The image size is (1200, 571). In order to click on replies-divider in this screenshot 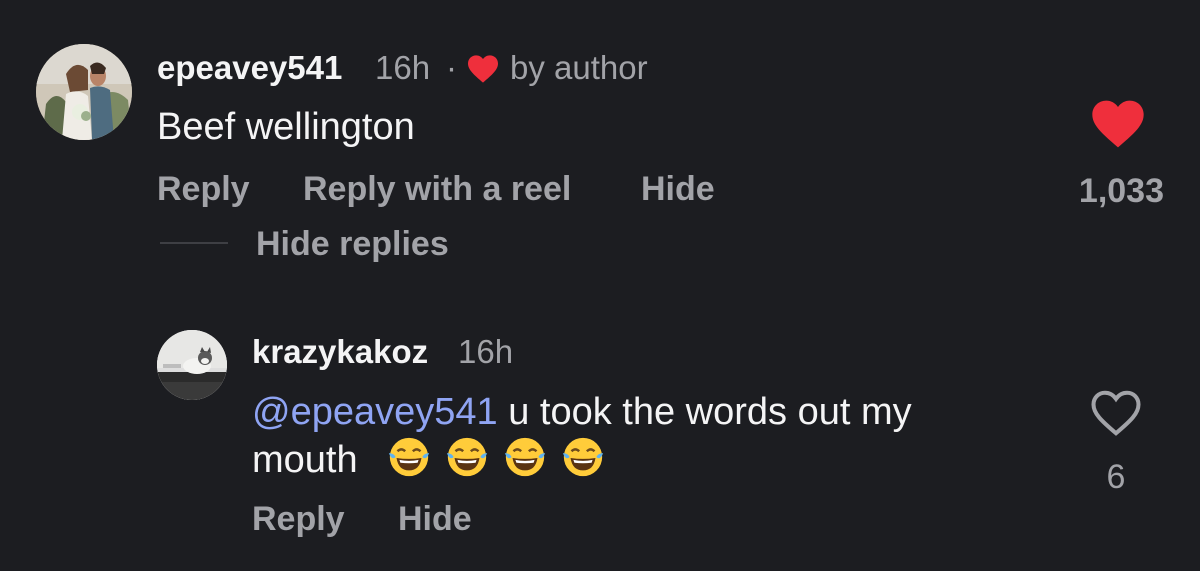, I will do `click(194, 243)`.